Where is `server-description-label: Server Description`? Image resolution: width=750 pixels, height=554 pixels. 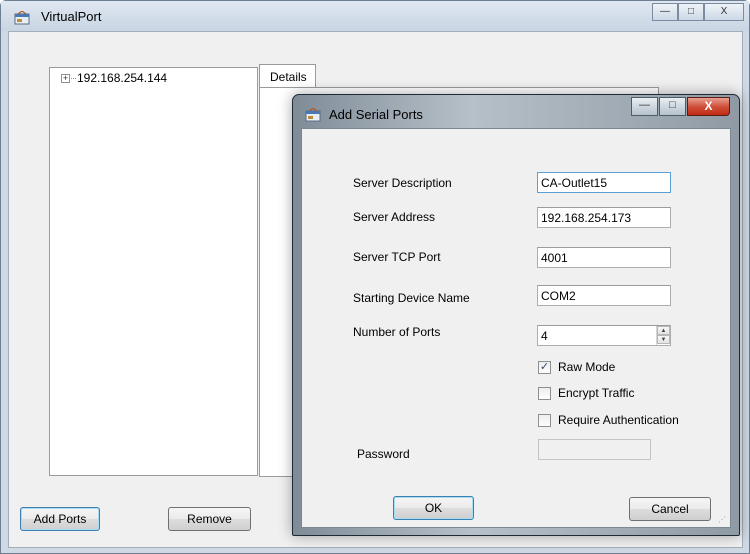 server-description-label: Server Description is located at coordinates (402, 183).